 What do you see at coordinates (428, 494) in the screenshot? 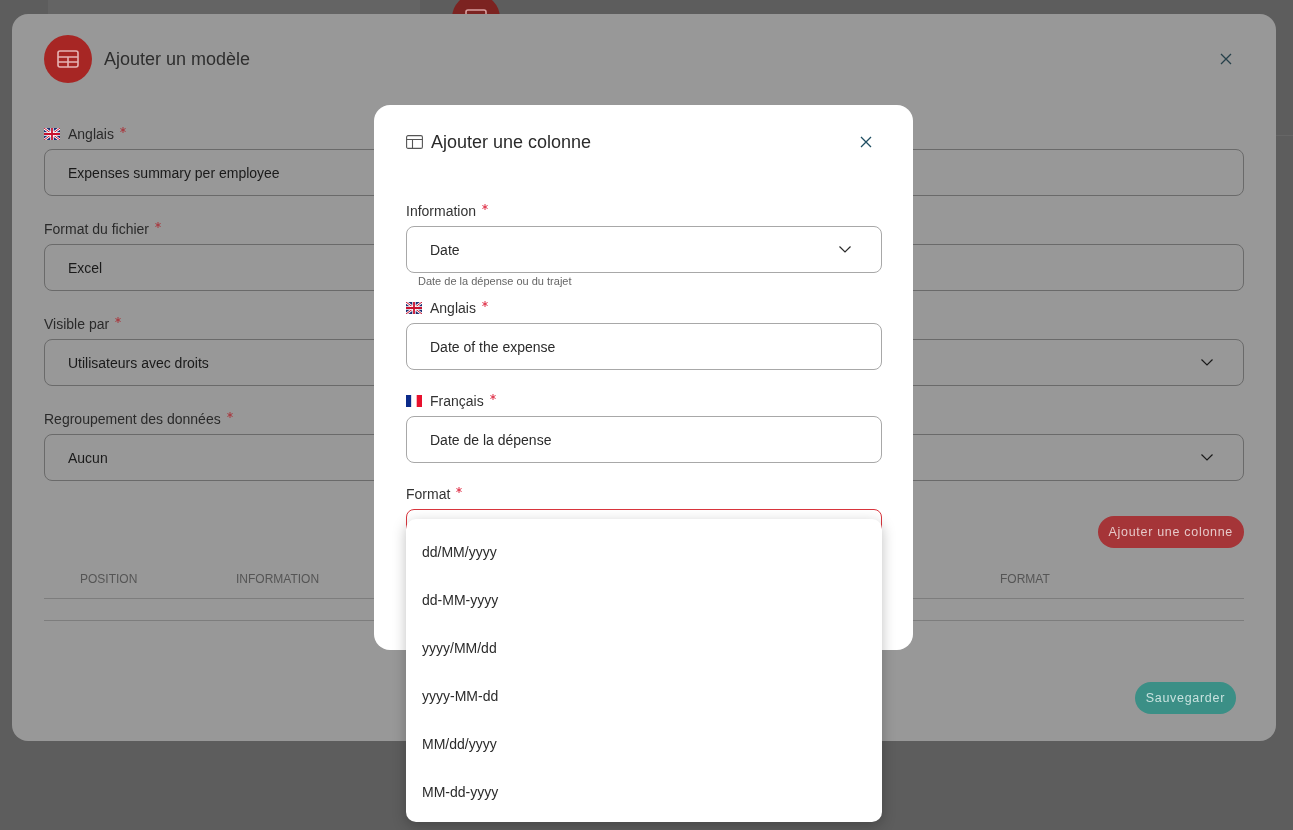
I see `field-label: Format` at bounding box center [428, 494].